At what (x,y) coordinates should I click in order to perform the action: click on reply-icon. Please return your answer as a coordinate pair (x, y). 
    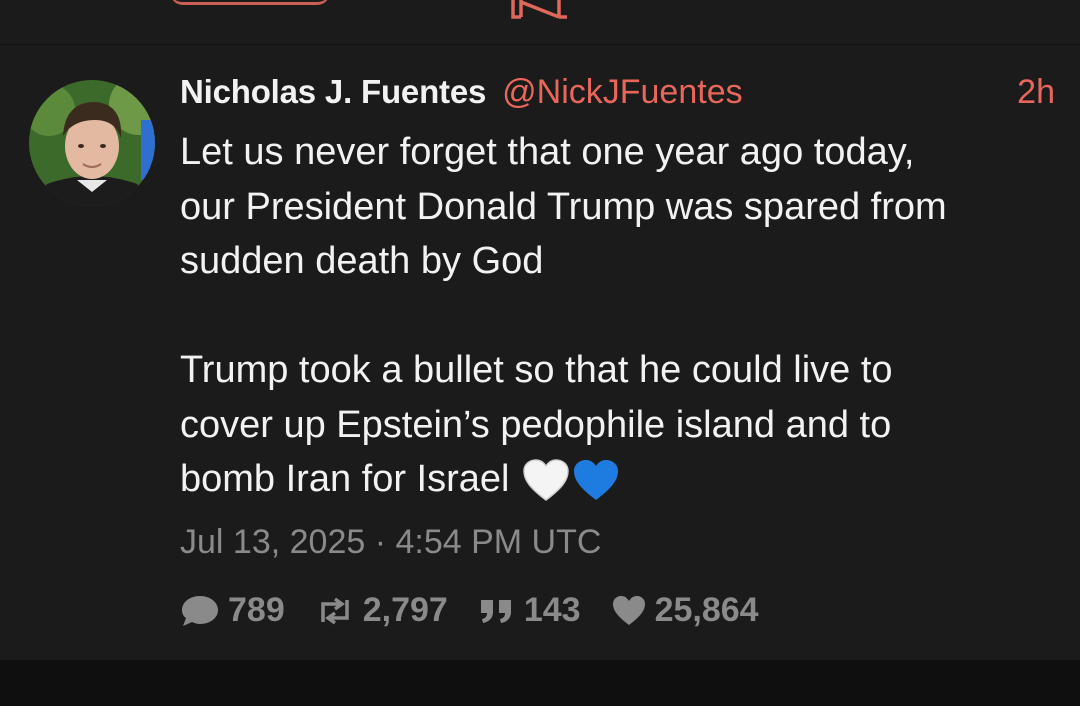
    Looking at the image, I should click on (200, 610).